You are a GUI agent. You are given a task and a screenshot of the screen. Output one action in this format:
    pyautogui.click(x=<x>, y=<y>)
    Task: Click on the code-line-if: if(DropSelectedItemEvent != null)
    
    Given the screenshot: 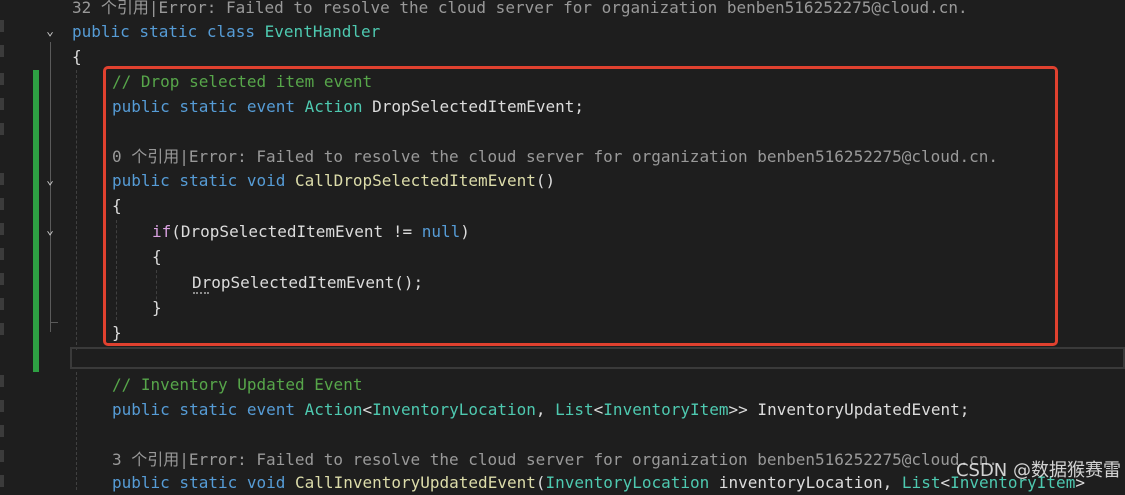 What is the action you would take?
    pyautogui.click(x=311, y=231)
    